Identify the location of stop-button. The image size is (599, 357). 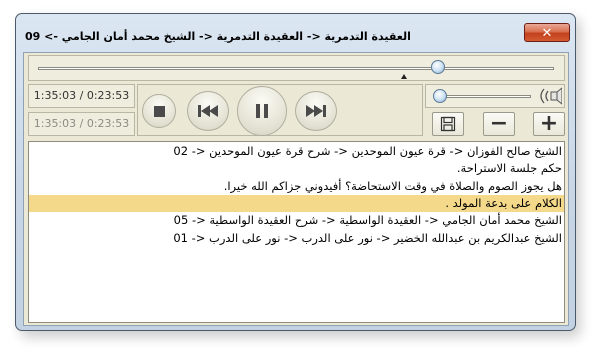
(159, 111).